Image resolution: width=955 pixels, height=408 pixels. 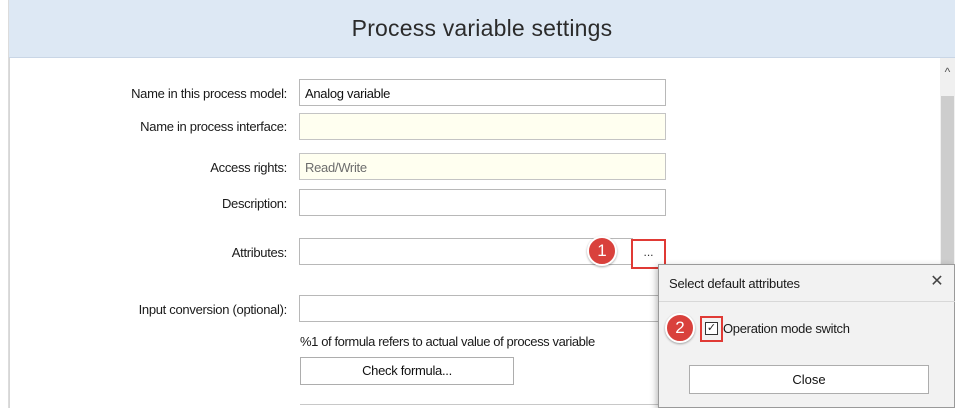 I want to click on checkbox-highlight: ✓, so click(x=711, y=329).